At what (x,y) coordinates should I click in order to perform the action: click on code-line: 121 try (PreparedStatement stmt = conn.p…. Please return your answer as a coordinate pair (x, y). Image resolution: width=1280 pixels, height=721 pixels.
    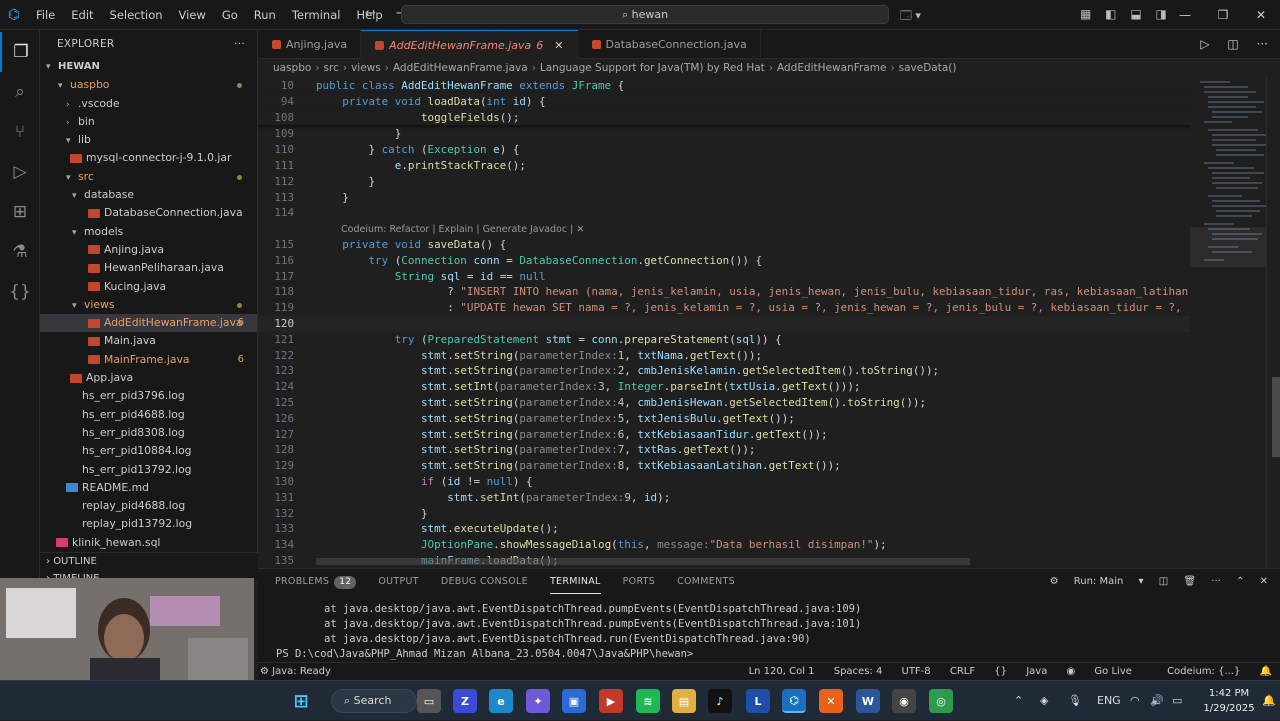
    Looking at the image, I should click on (762, 340).